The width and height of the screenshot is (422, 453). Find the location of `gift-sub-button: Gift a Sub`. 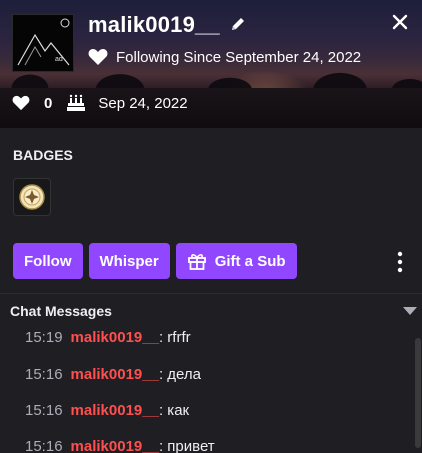

gift-sub-button: Gift a Sub is located at coordinates (236, 261).